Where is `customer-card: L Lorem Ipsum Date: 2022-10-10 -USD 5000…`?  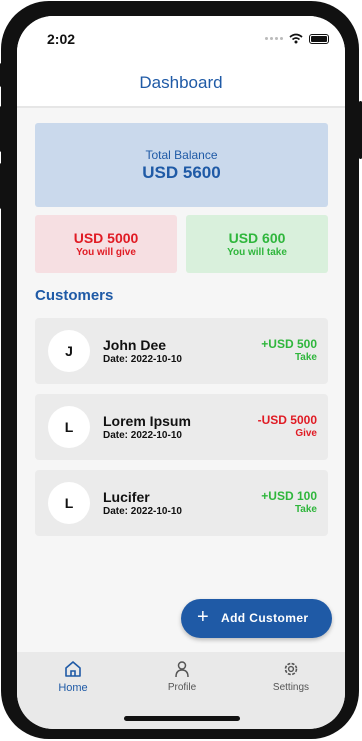 customer-card: L Lorem Ipsum Date: 2022-10-10 -USD 5000… is located at coordinates (181, 427).